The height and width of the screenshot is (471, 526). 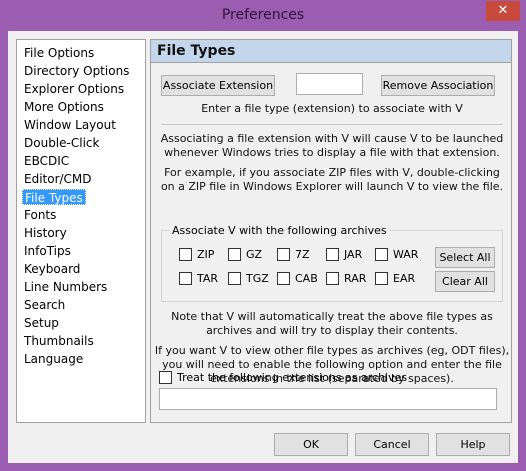 What do you see at coordinates (218, 85) in the screenshot?
I see `associate-extension-button: Associate Extension` at bounding box center [218, 85].